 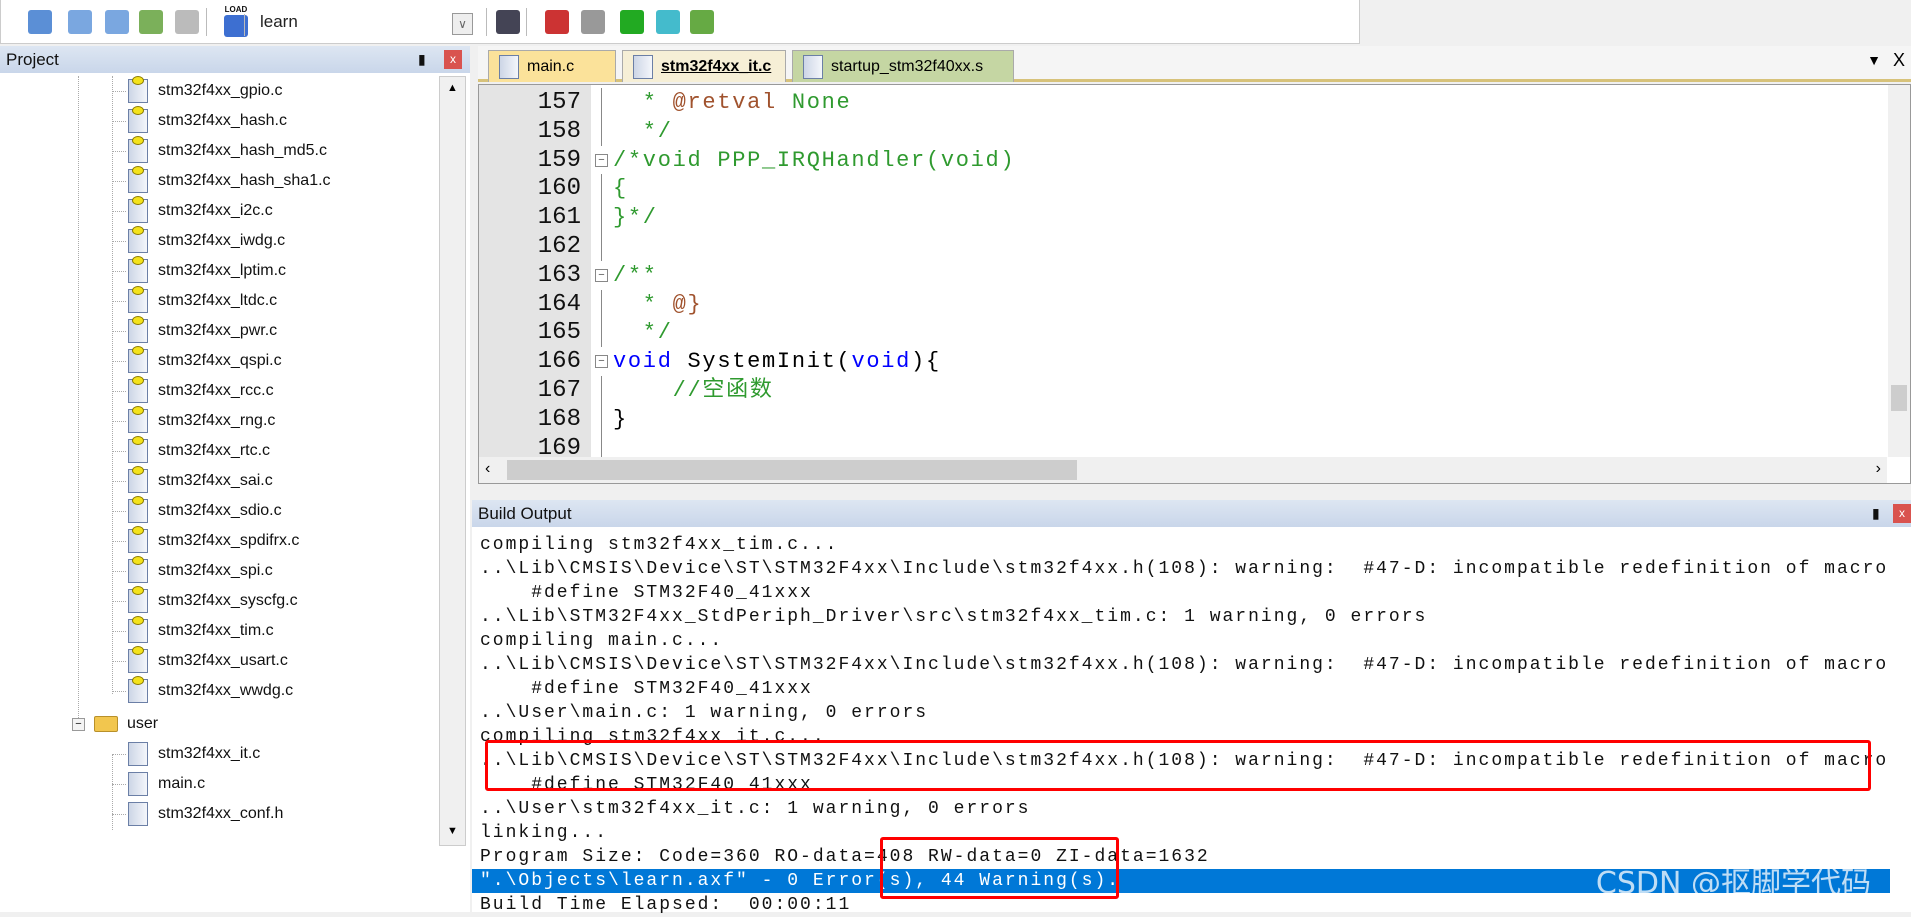 I want to click on code-token: }*/, so click(x=635, y=218).